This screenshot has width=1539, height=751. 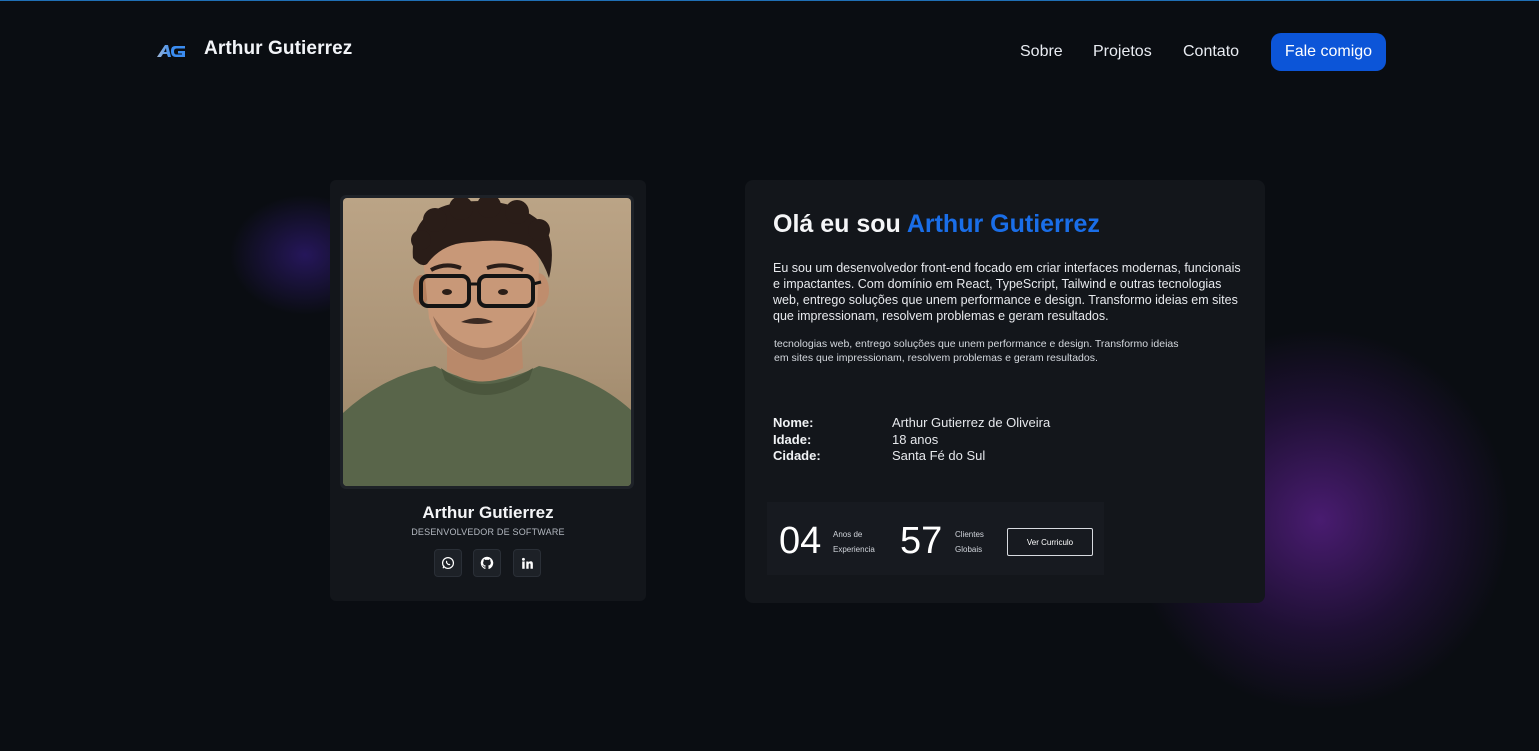 I want to click on detail-value: Santa Fé do Sul, so click(x=939, y=455).